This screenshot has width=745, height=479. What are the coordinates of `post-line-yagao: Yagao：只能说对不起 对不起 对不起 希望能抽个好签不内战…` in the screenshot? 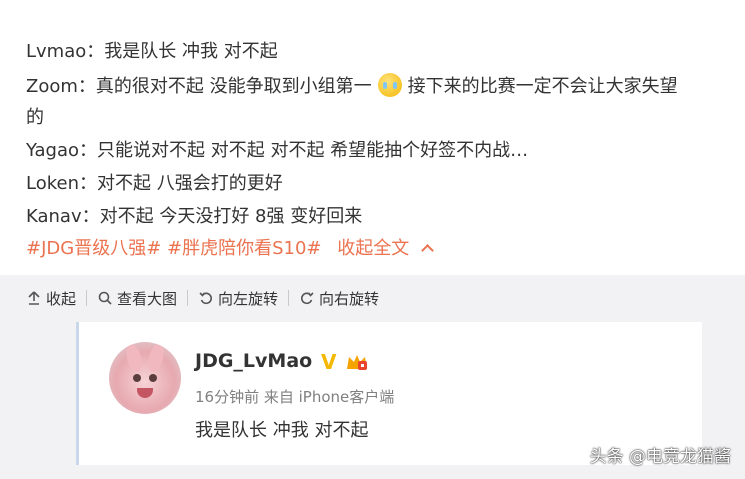 It's located at (277, 150).